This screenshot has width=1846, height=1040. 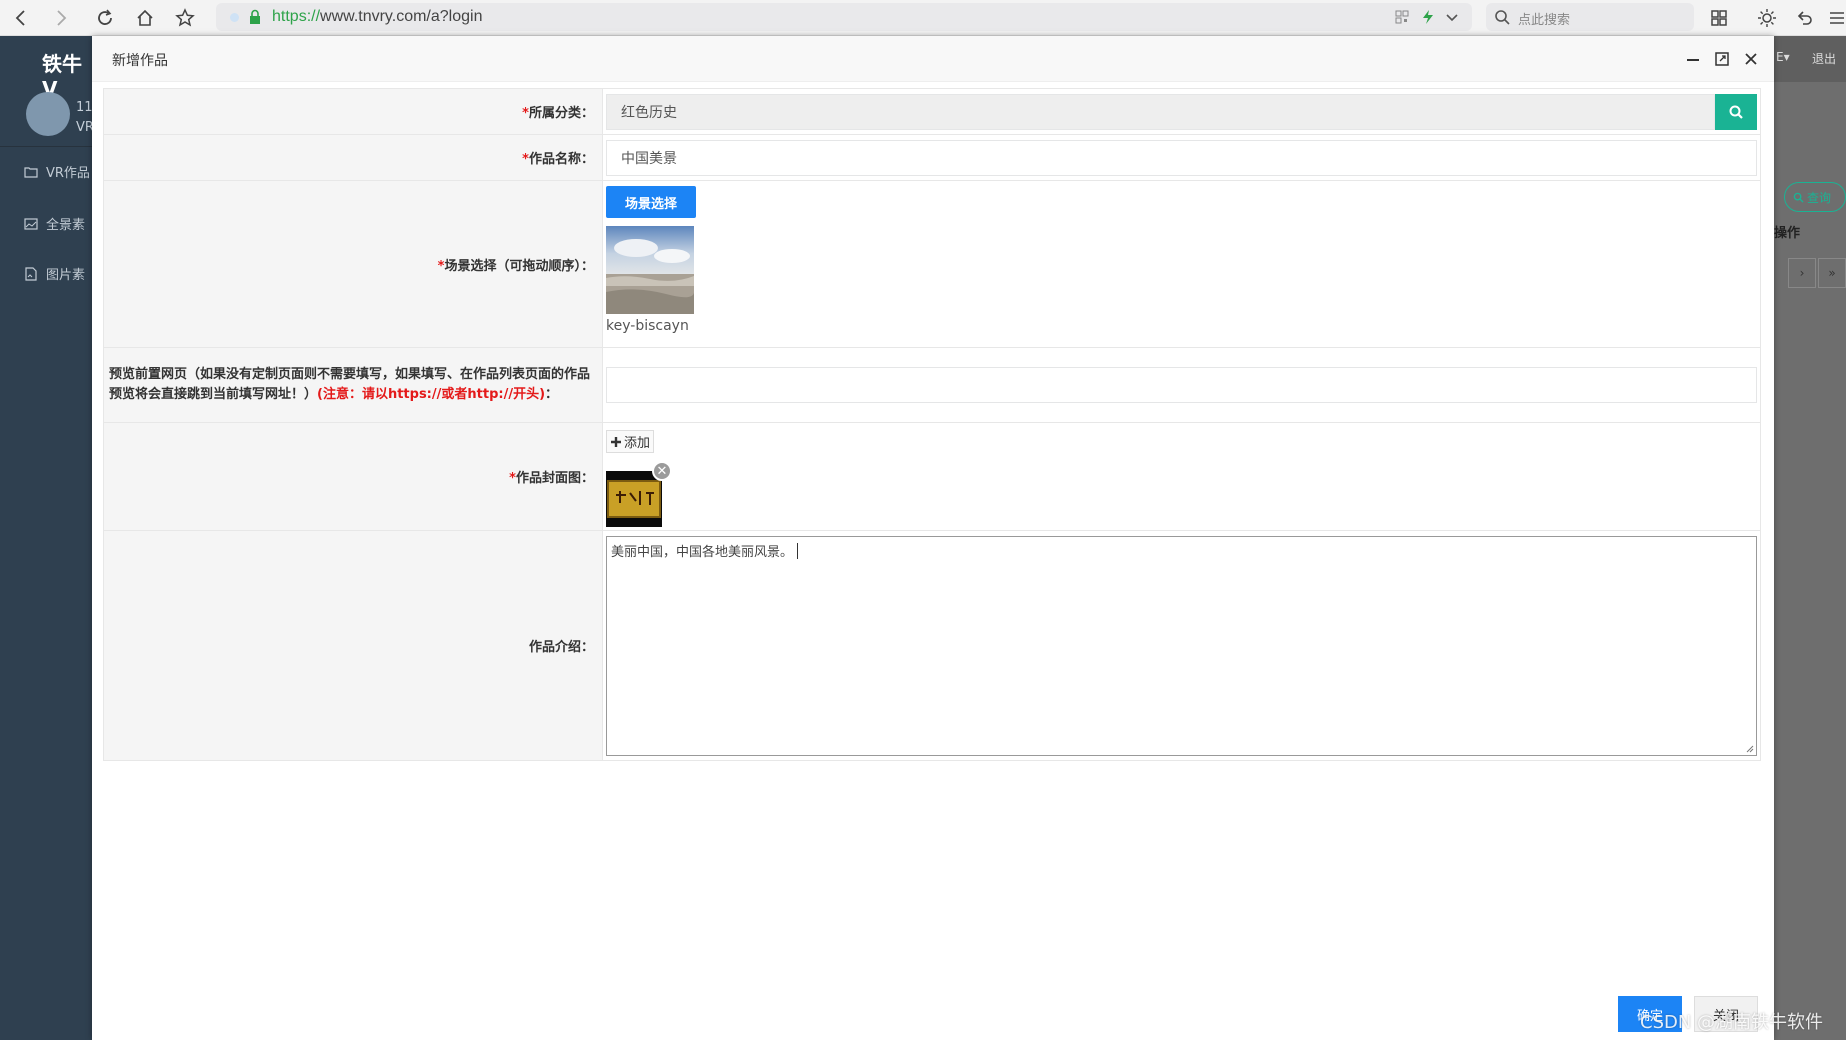 I want to click on forward-icon, so click(x=61, y=18).